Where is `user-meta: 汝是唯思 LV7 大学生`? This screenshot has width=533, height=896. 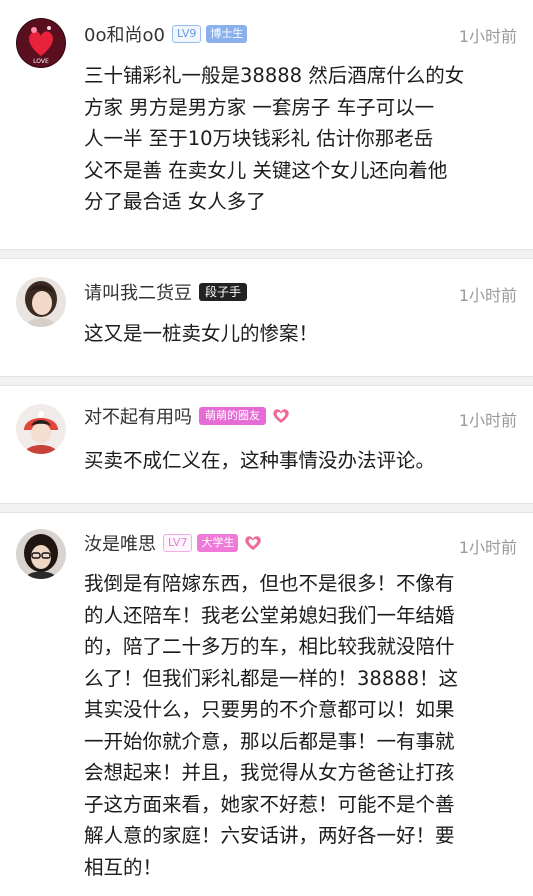
user-meta: 汝是唯思 LV7 大学生 is located at coordinates (173, 543).